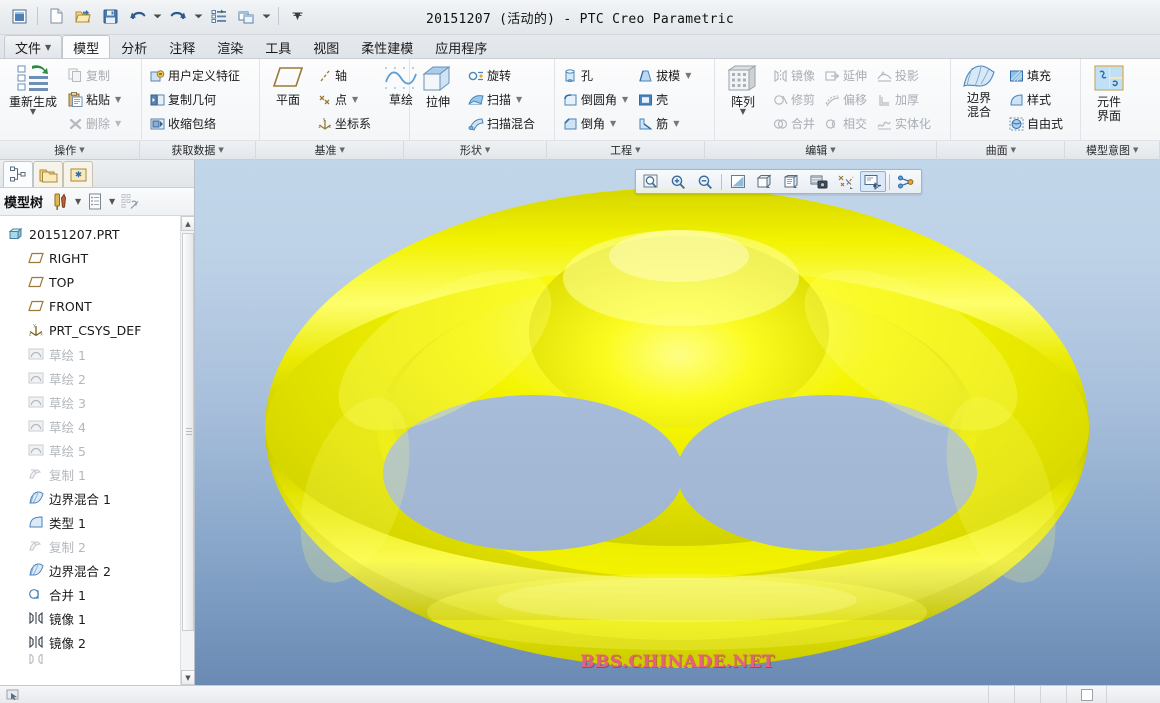  Describe the element at coordinates (195, 100) in the screenshot. I see `copy-geometry-button: 复制几何` at that location.